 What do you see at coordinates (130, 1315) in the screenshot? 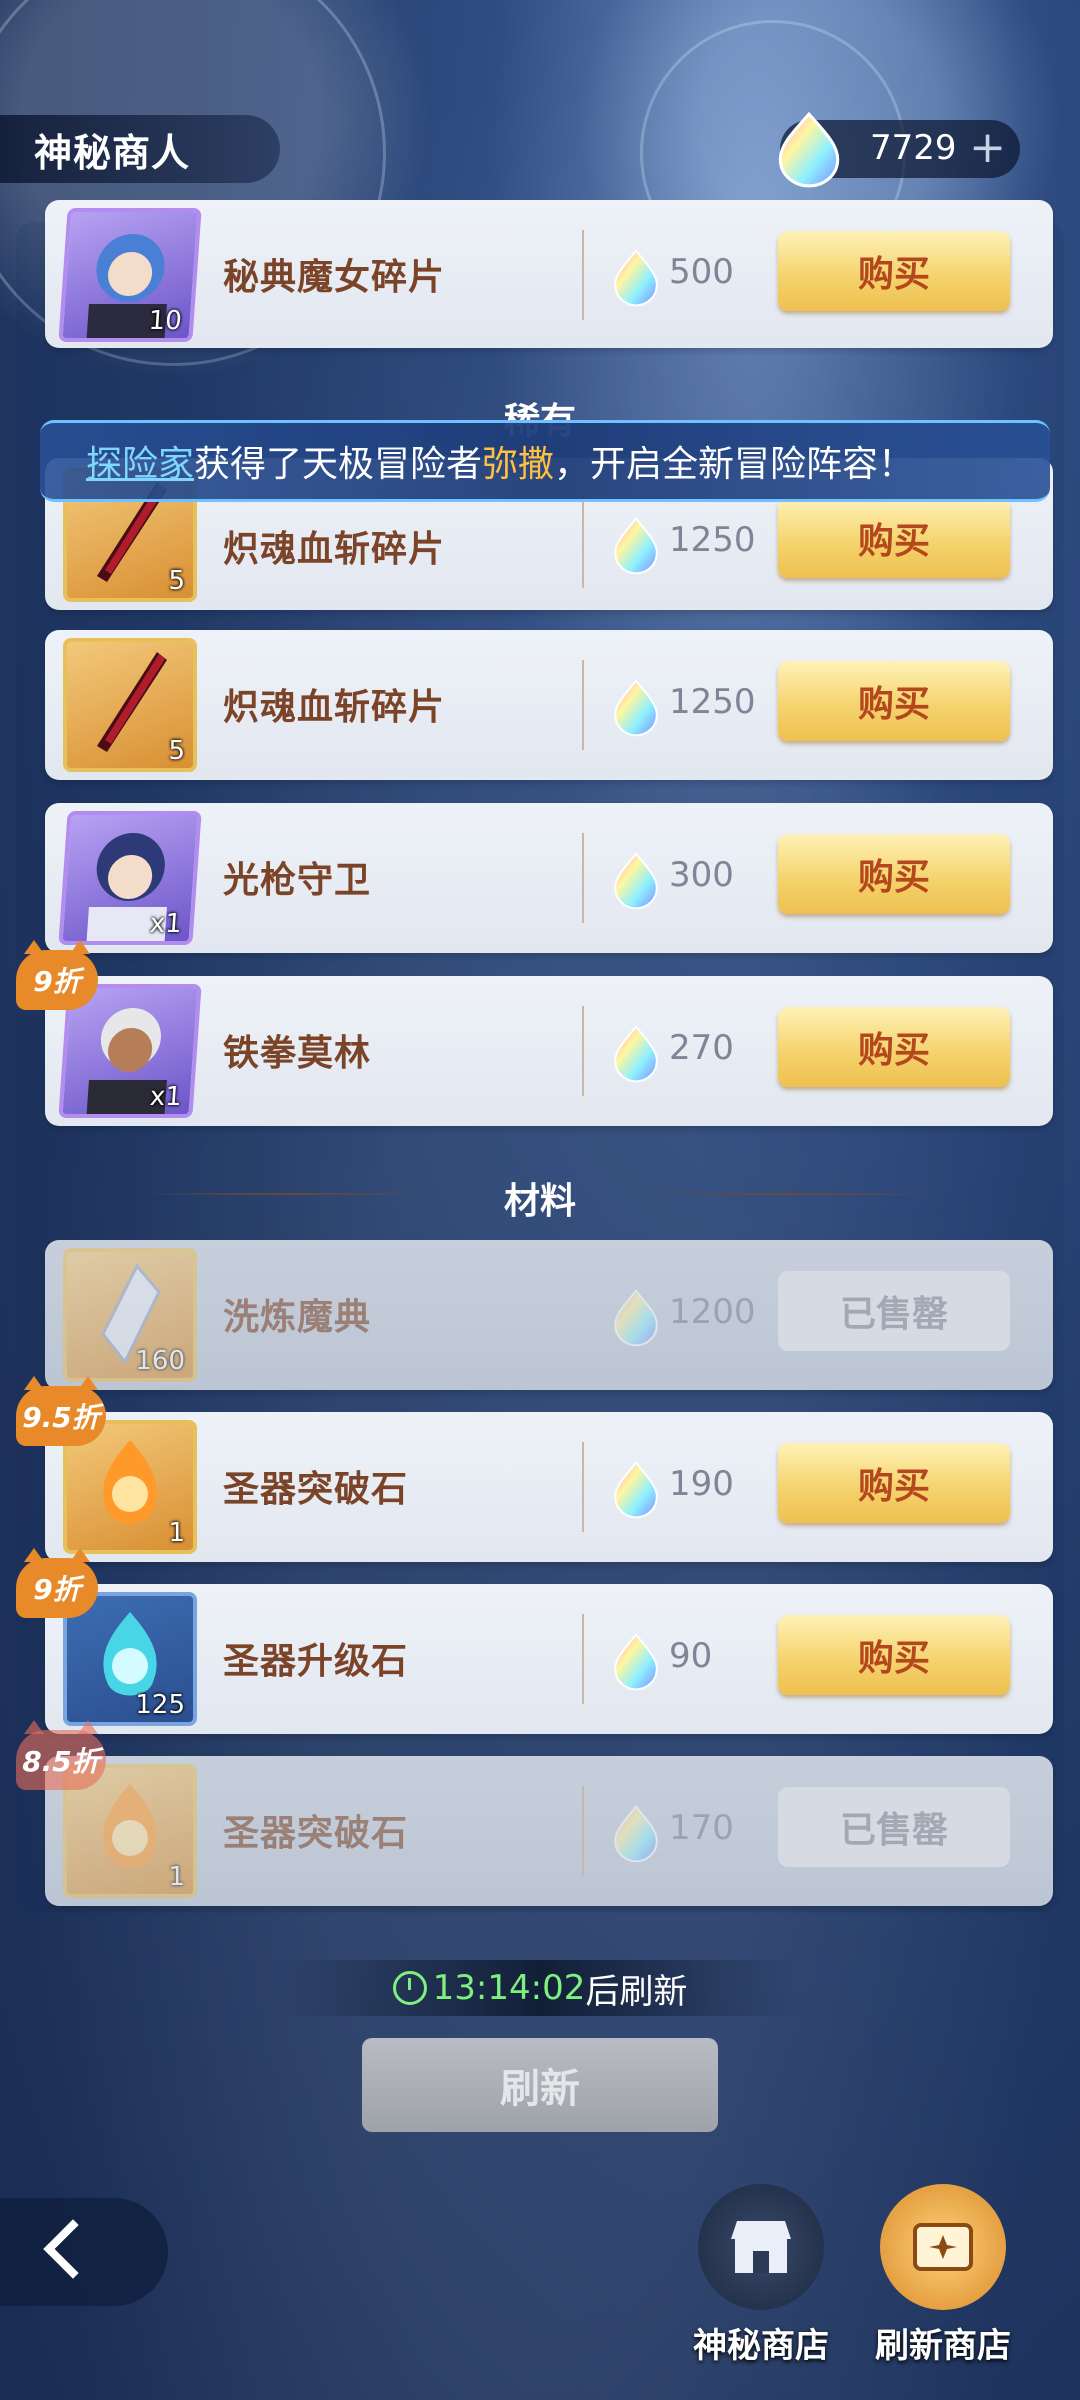
I see `item-portrait: 160` at bounding box center [130, 1315].